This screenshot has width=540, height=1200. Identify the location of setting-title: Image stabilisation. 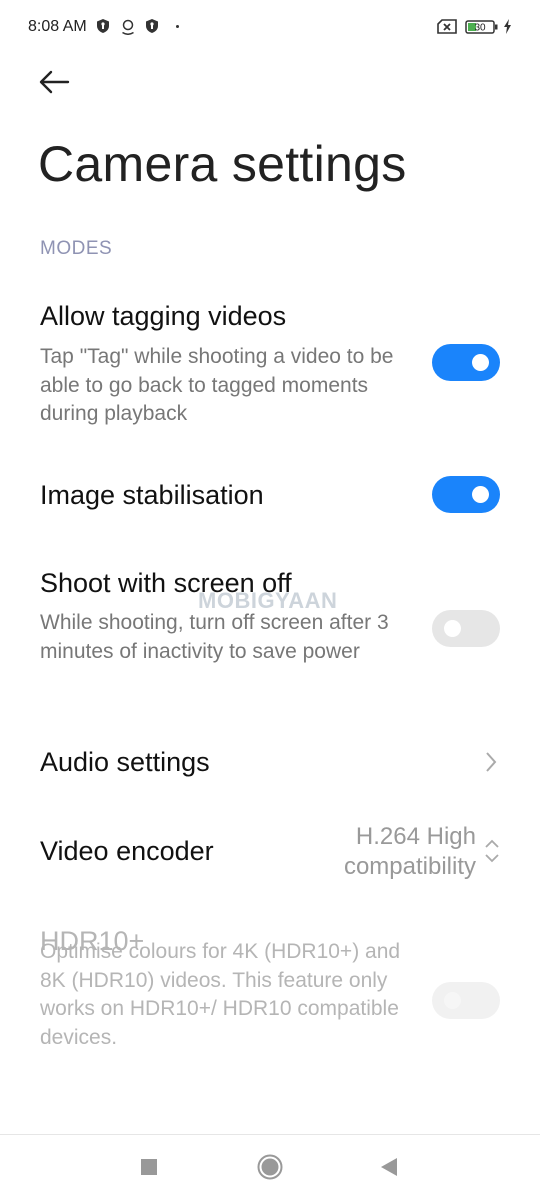
(152, 495).